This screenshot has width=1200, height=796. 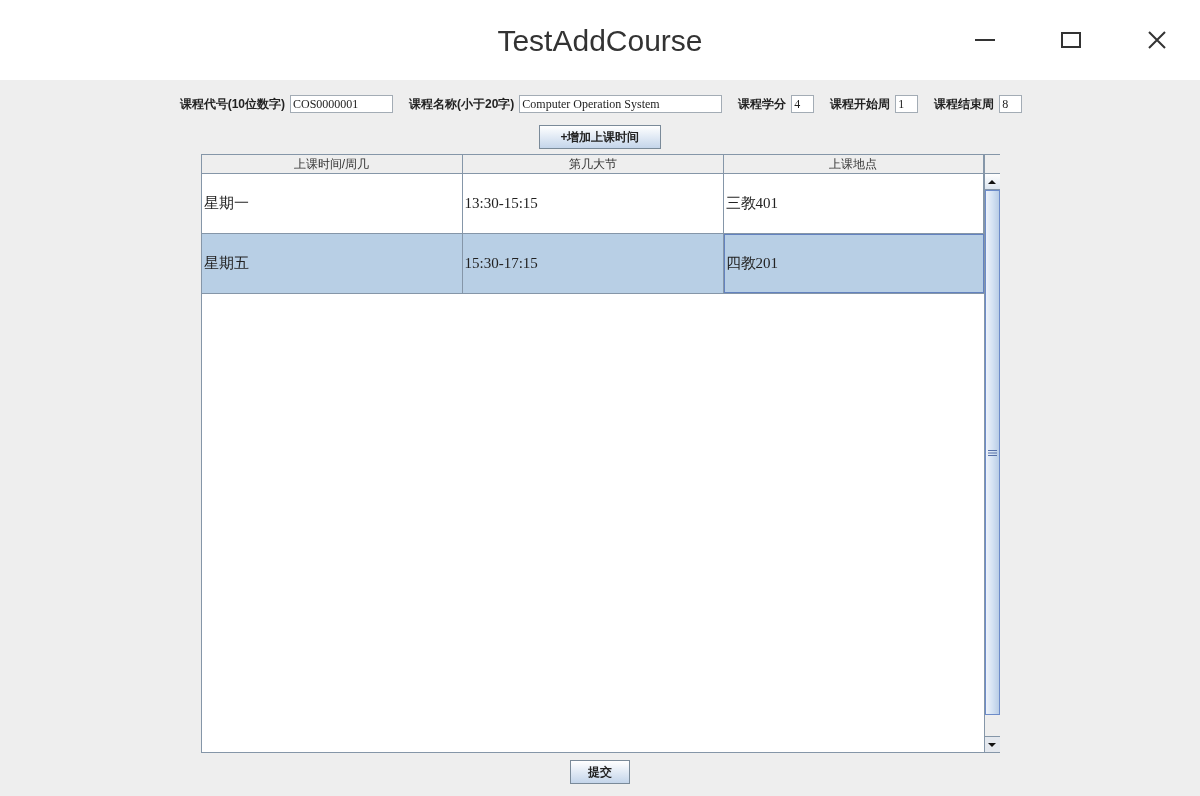 I want to click on grip-icon, so click(x=992, y=452).